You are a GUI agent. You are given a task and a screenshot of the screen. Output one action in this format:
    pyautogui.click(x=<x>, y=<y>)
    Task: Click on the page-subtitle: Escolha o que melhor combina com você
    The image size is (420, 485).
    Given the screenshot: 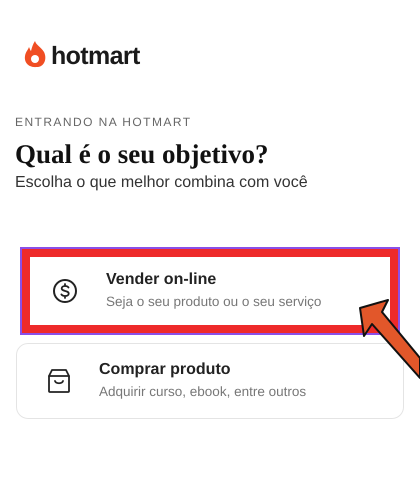 What is the action you would take?
    pyautogui.click(x=162, y=182)
    